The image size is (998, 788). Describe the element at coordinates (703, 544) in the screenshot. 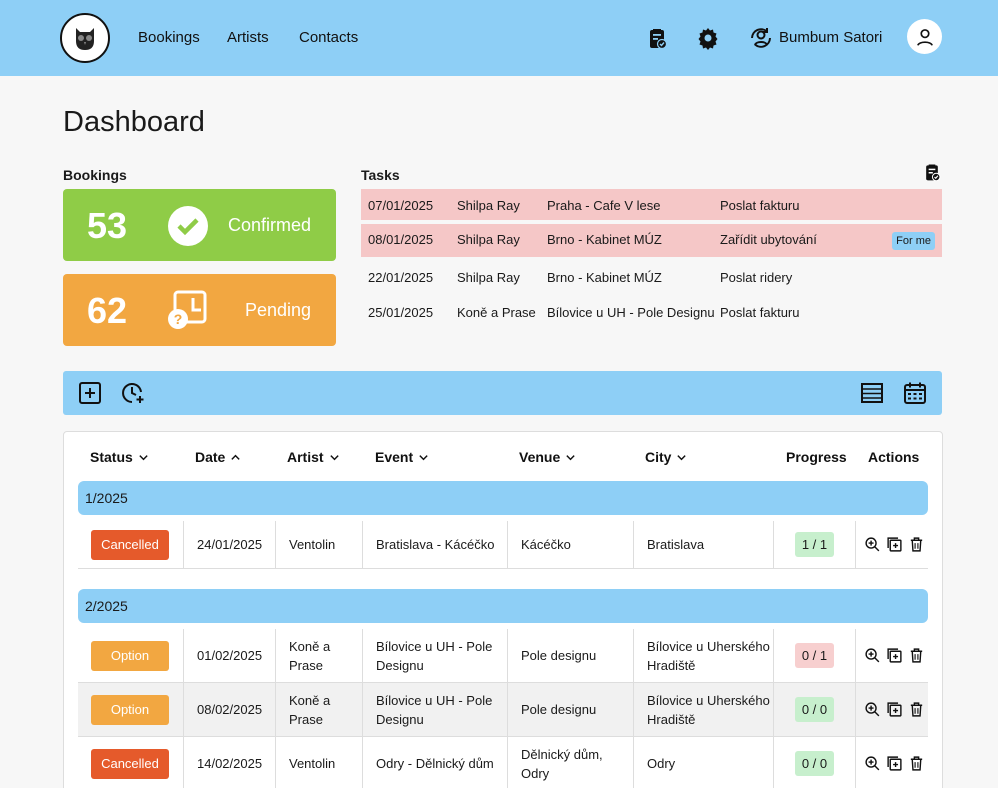

I see `city-cell: Bratislava` at that location.